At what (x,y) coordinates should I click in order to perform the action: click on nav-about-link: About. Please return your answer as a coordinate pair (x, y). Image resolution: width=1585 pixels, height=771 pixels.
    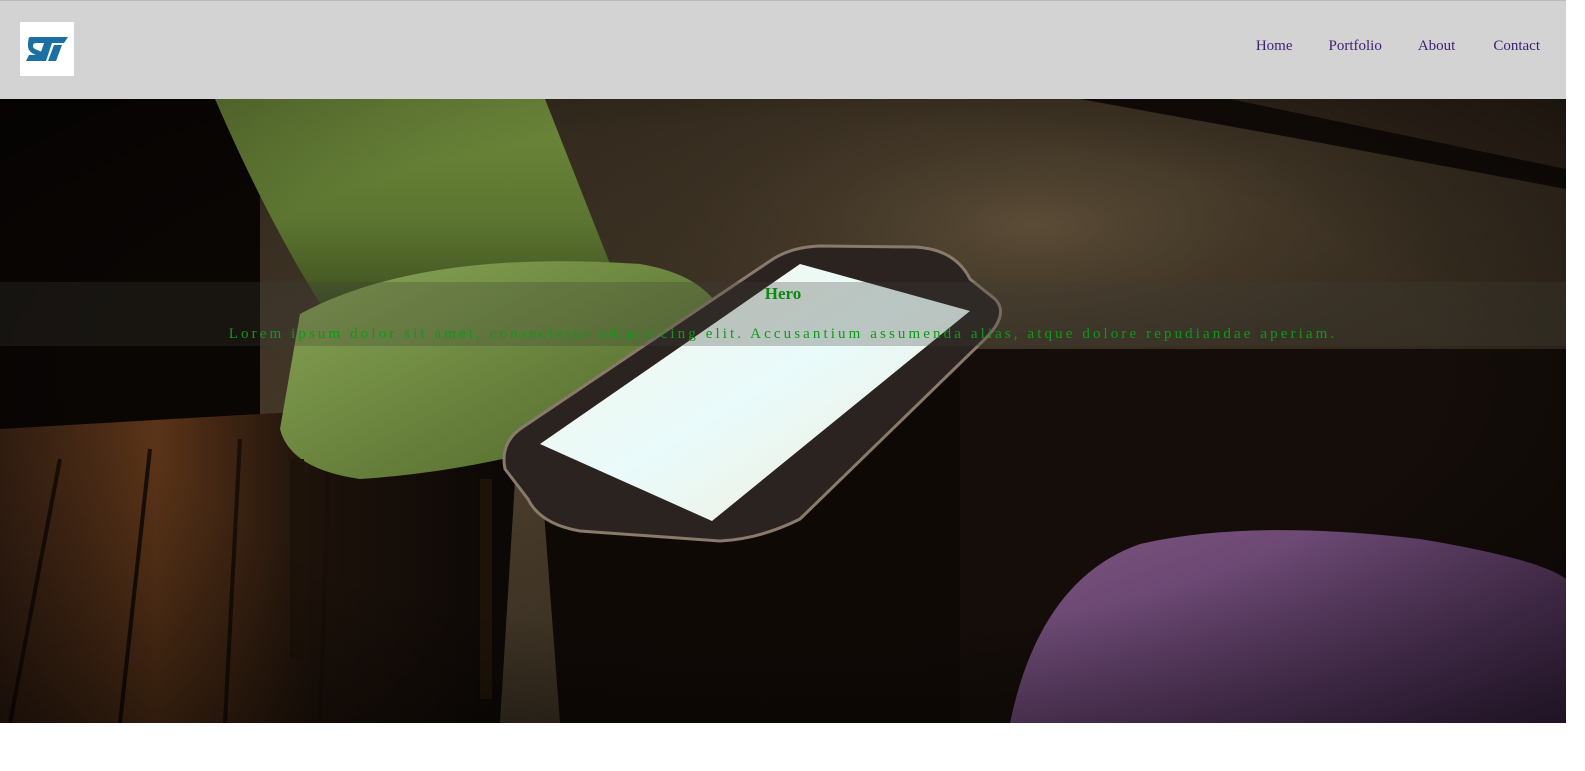
    Looking at the image, I should click on (1437, 46).